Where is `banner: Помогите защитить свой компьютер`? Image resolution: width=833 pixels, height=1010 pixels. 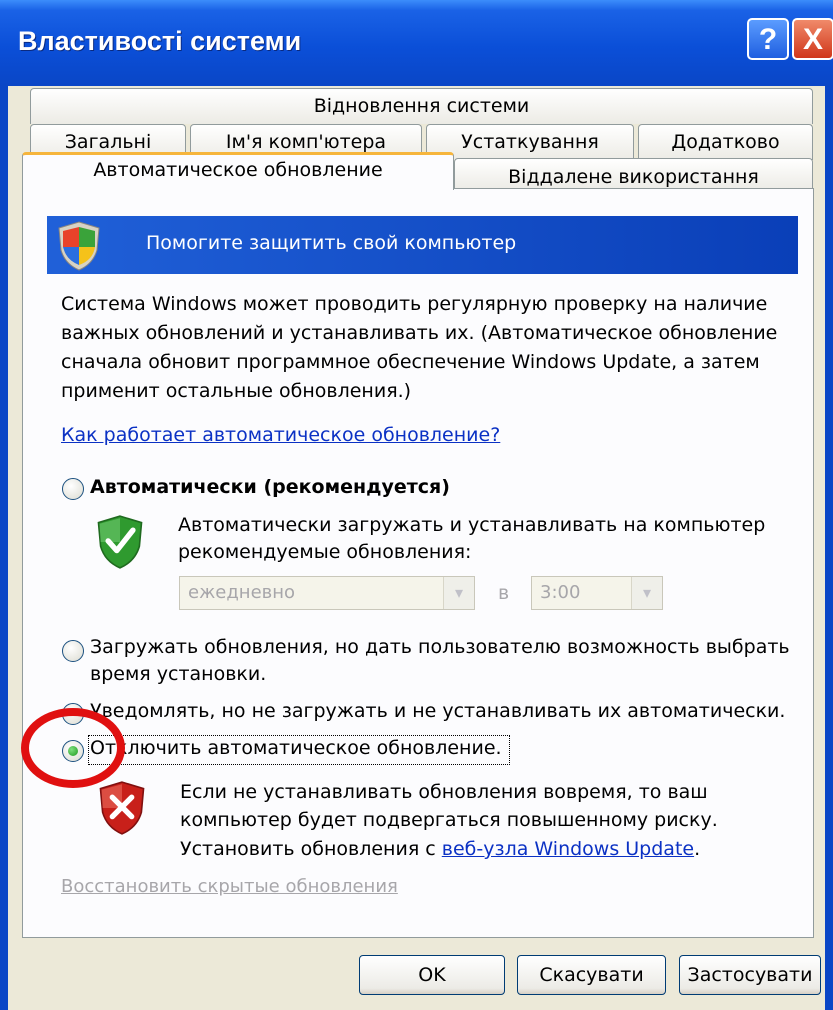 banner: Помогите защитить свой компьютер is located at coordinates (422, 245).